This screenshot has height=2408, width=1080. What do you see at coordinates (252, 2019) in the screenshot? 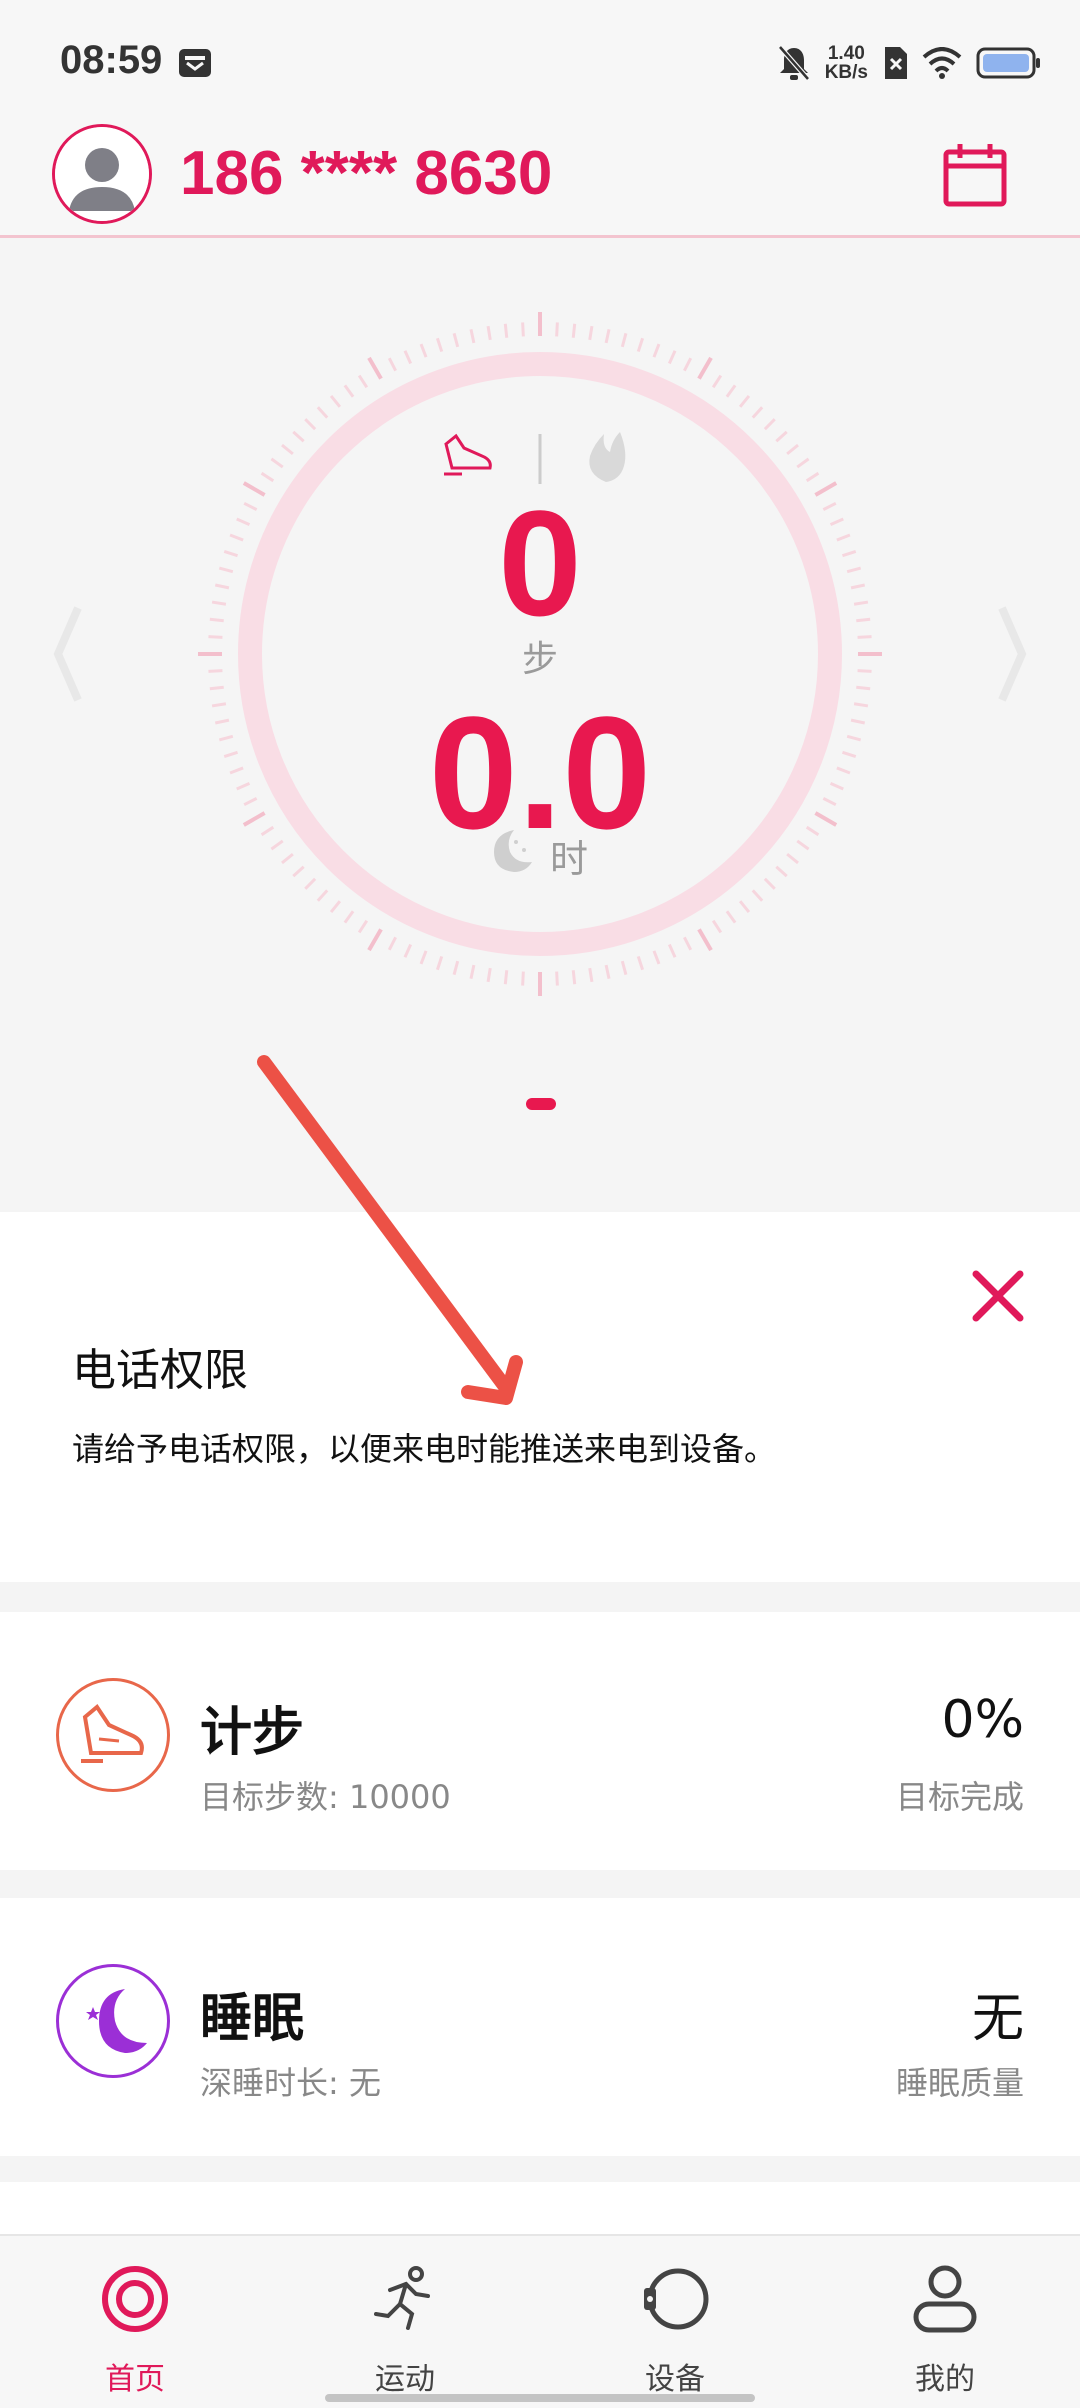
I see `sleep-title: 睡眠` at bounding box center [252, 2019].